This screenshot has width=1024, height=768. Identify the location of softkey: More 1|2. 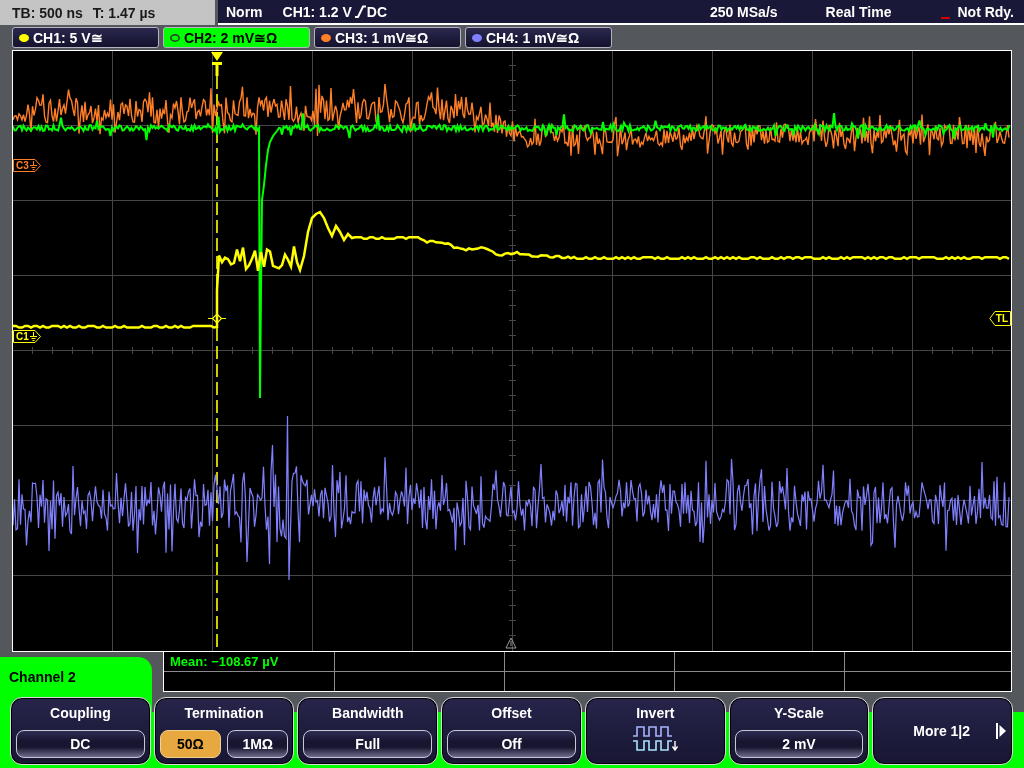
(943, 731).